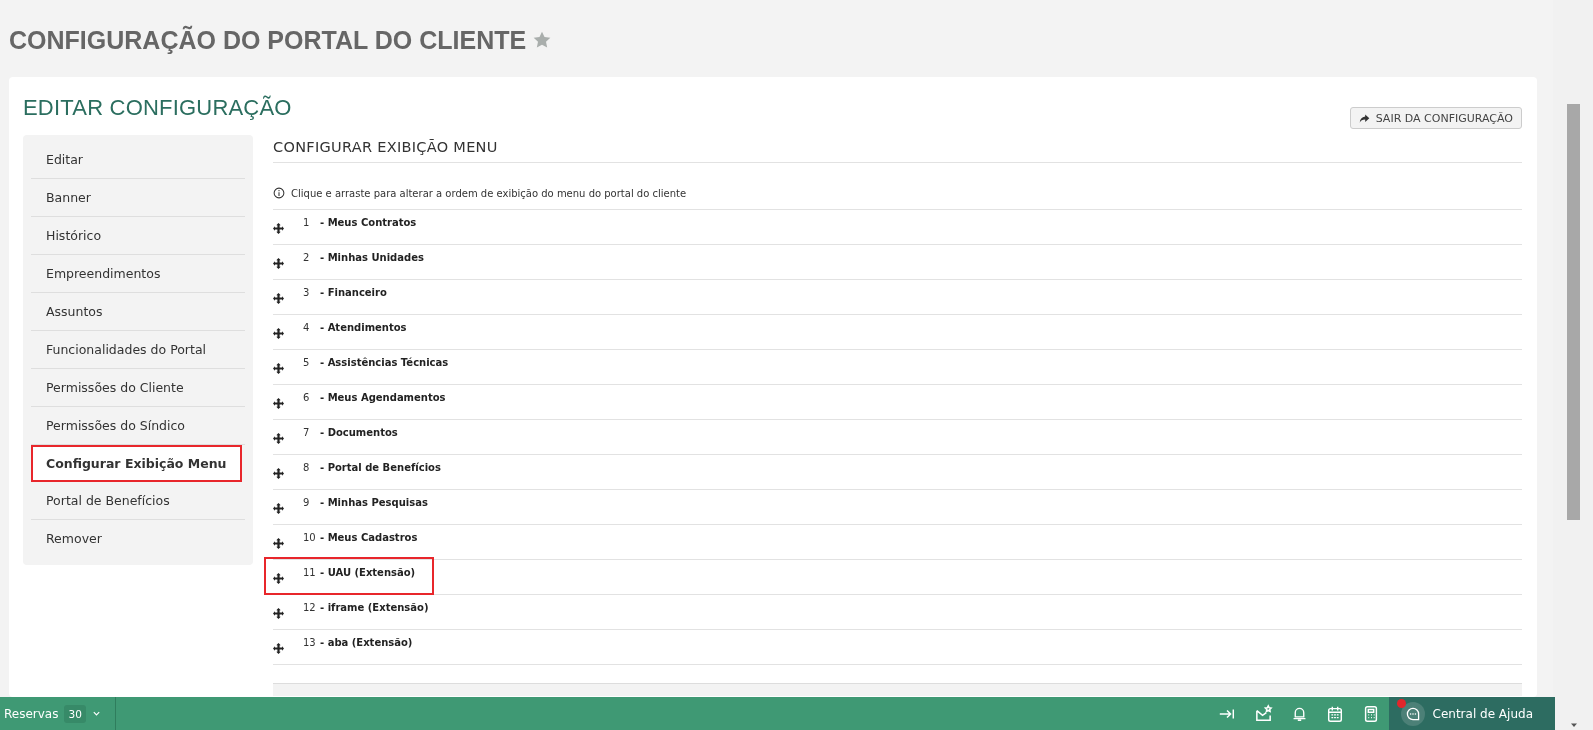 This screenshot has height=730, width=1593. I want to click on sidebar-item: Configurar Exibição Menu, so click(136, 463).